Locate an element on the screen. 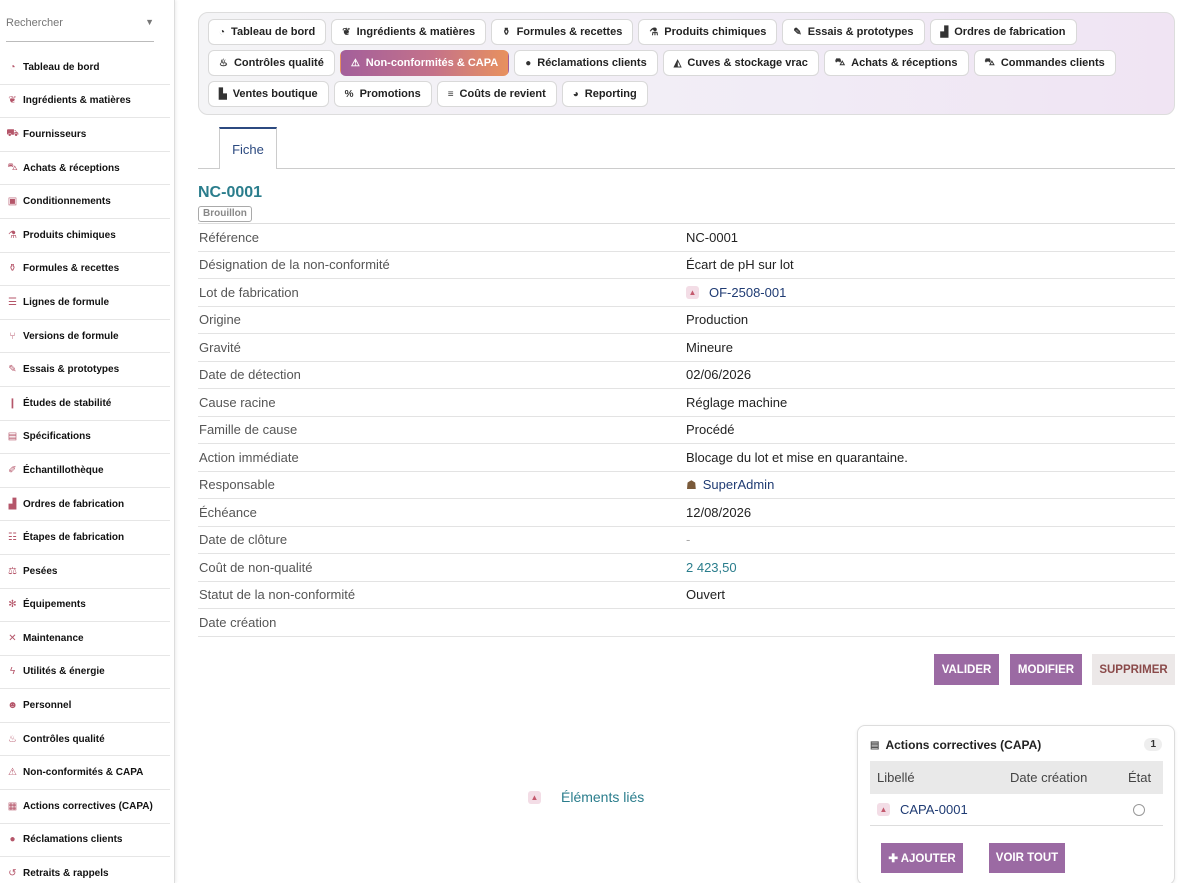  users-icon: ☻ is located at coordinates (12, 706).